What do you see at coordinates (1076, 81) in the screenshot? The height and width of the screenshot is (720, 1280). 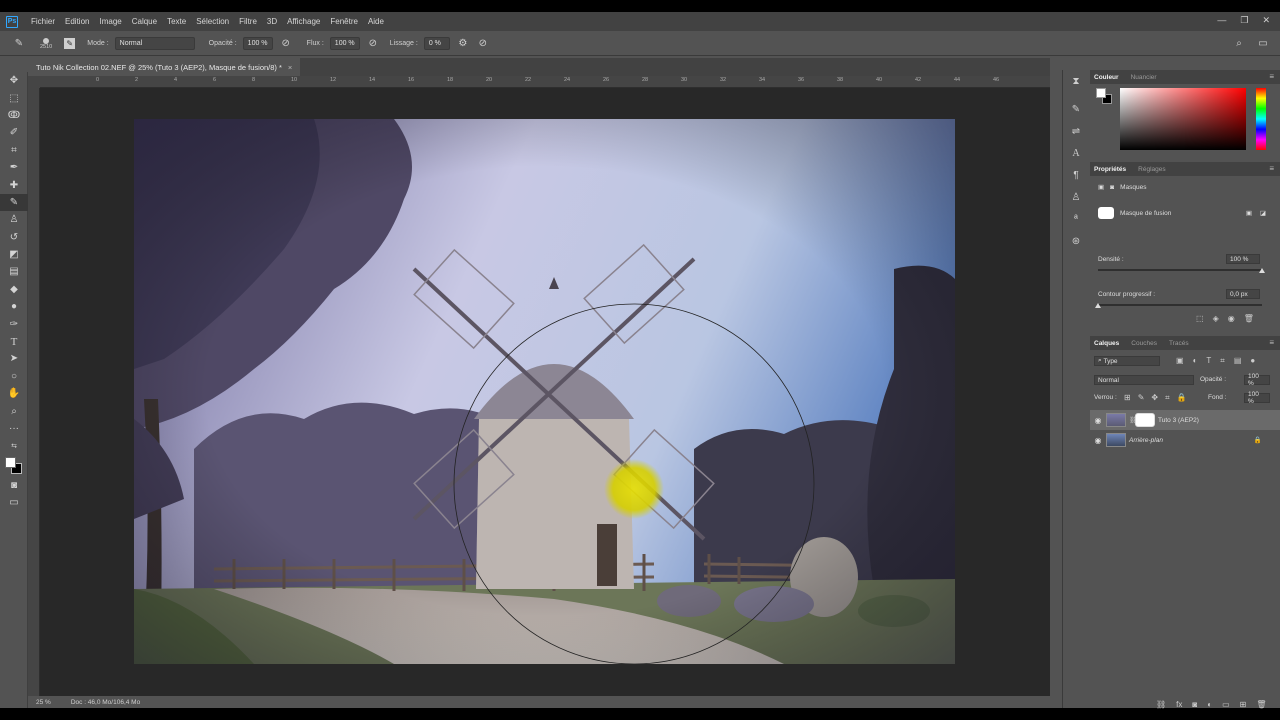 I see `history-panel-icon: ⧗` at bounding box center [1076, 81].